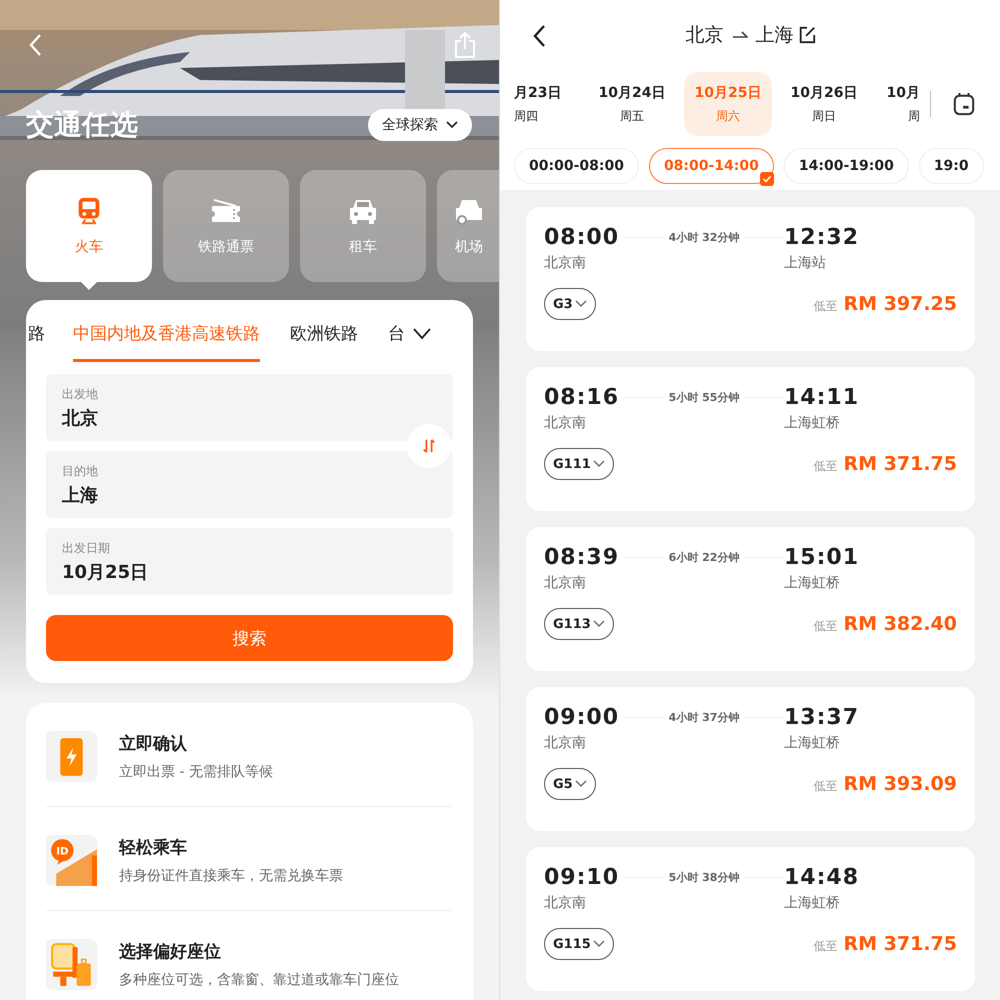  What do you see at coordinates (576, 166) in the screenshot?
I see `time-filter-chip: 00:00-08:00` at bounding box center [576, 166].